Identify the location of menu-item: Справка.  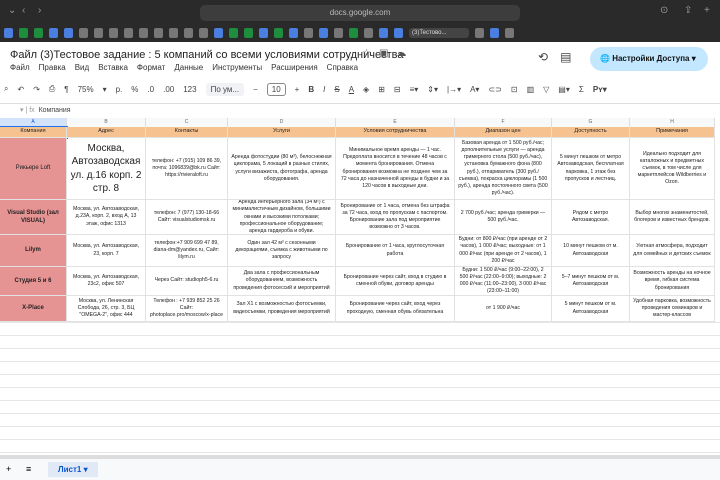
(342, 67).